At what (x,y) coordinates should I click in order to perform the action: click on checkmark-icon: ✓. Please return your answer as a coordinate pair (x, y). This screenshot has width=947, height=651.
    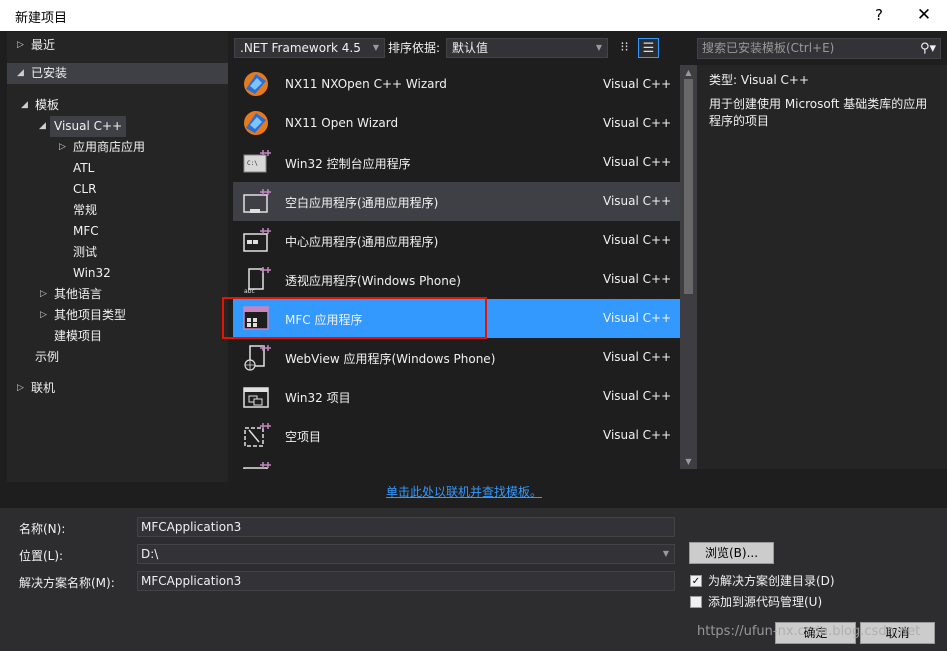
    Looking at the image, I should click on (696, 581).